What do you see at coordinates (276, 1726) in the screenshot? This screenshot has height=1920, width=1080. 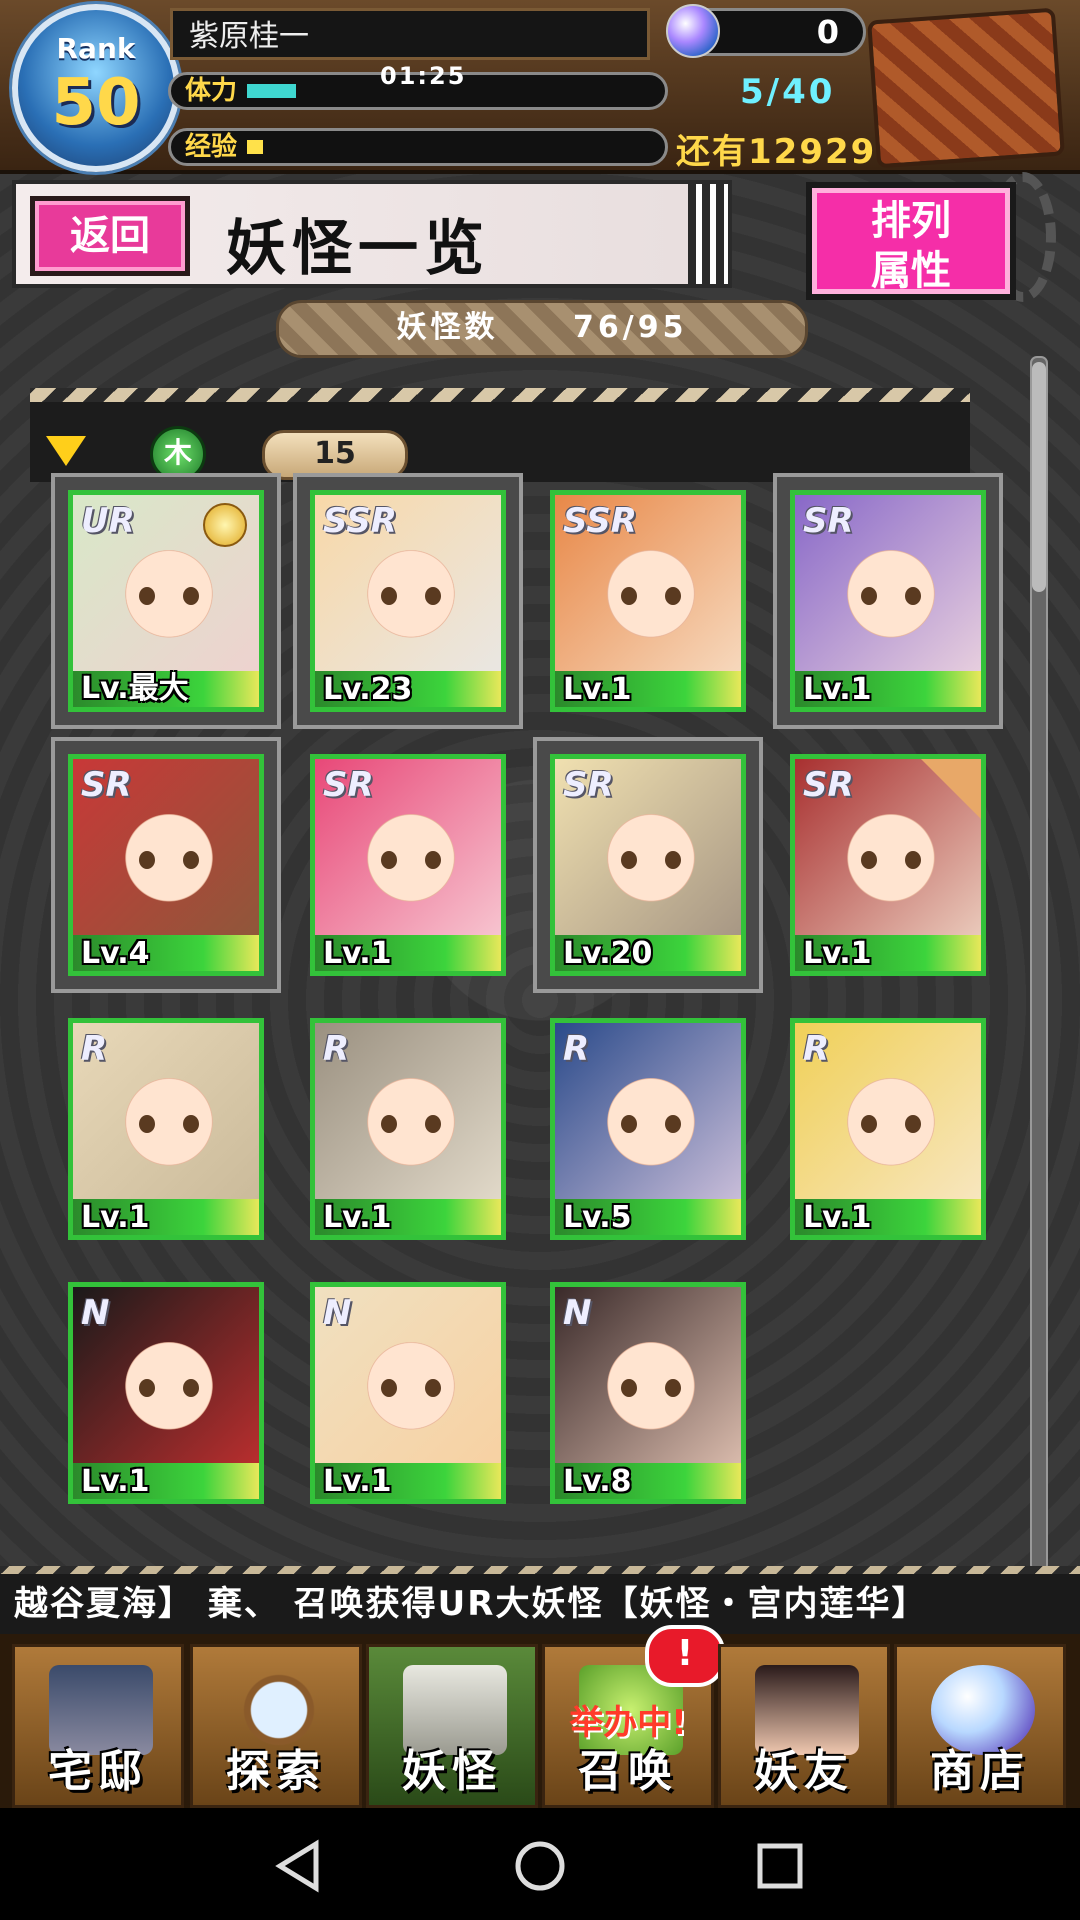 I see `nav-explore: 探索` at bounding box center [276, 1726].